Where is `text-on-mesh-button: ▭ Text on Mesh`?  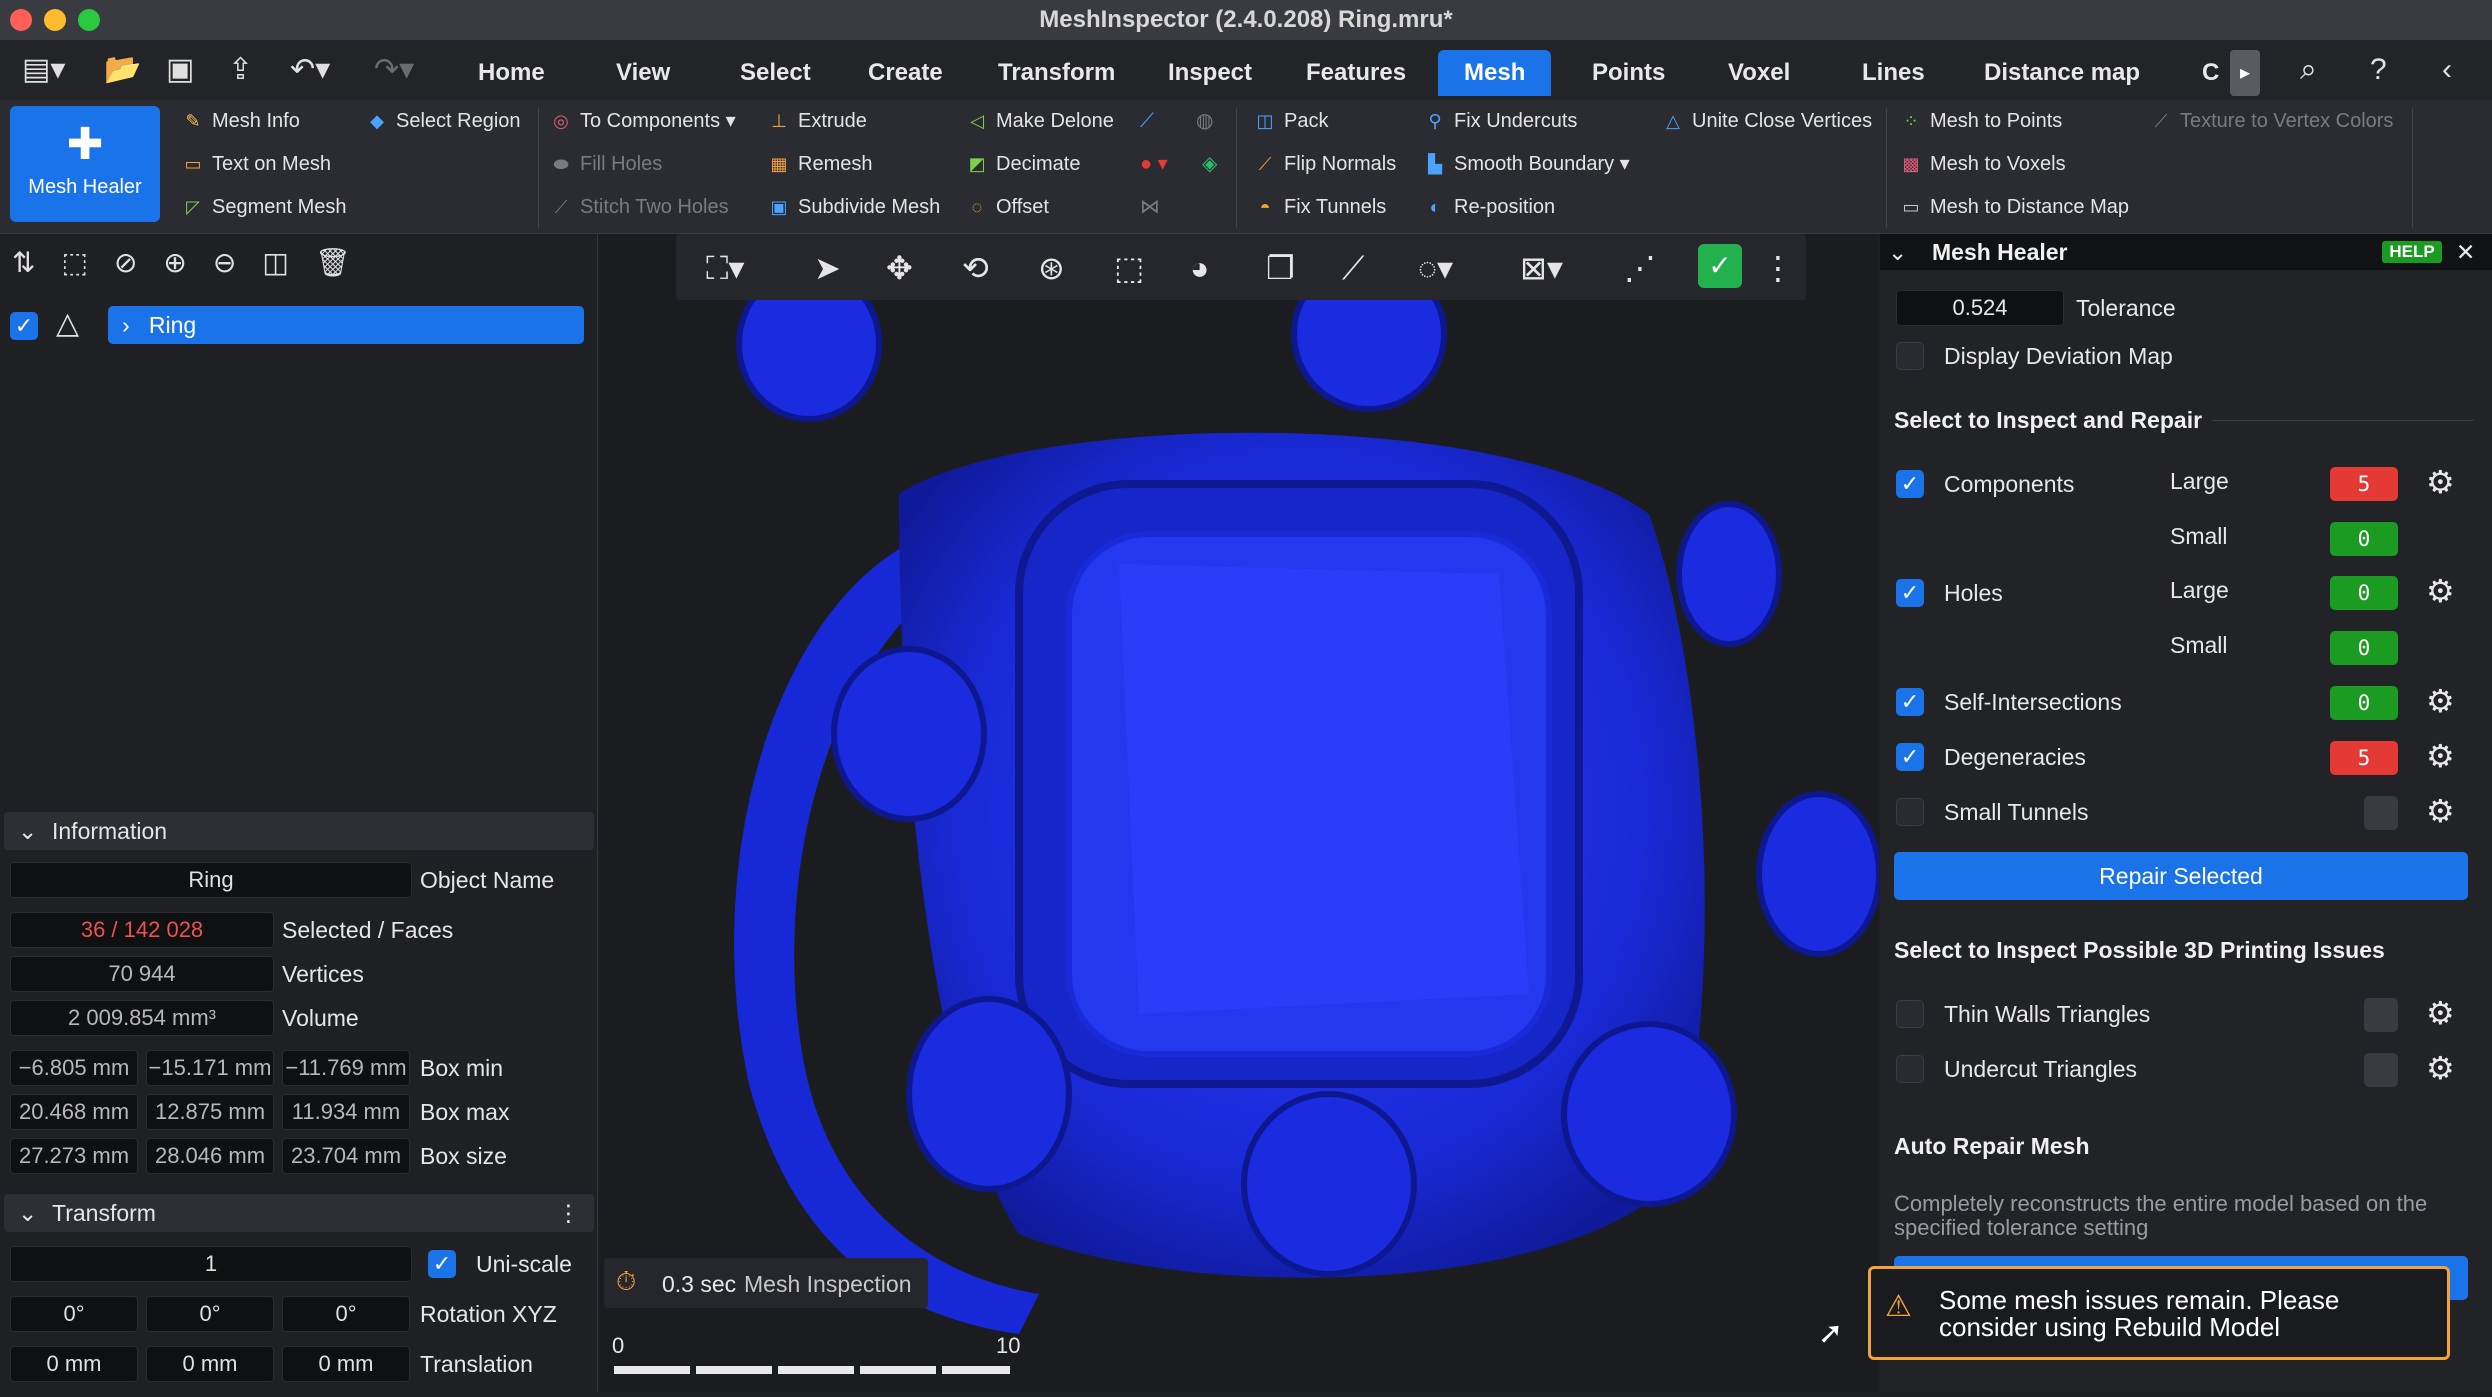
text-on-mesh-button: ▭ Text on Mesh is located at coordinates (256, 164).